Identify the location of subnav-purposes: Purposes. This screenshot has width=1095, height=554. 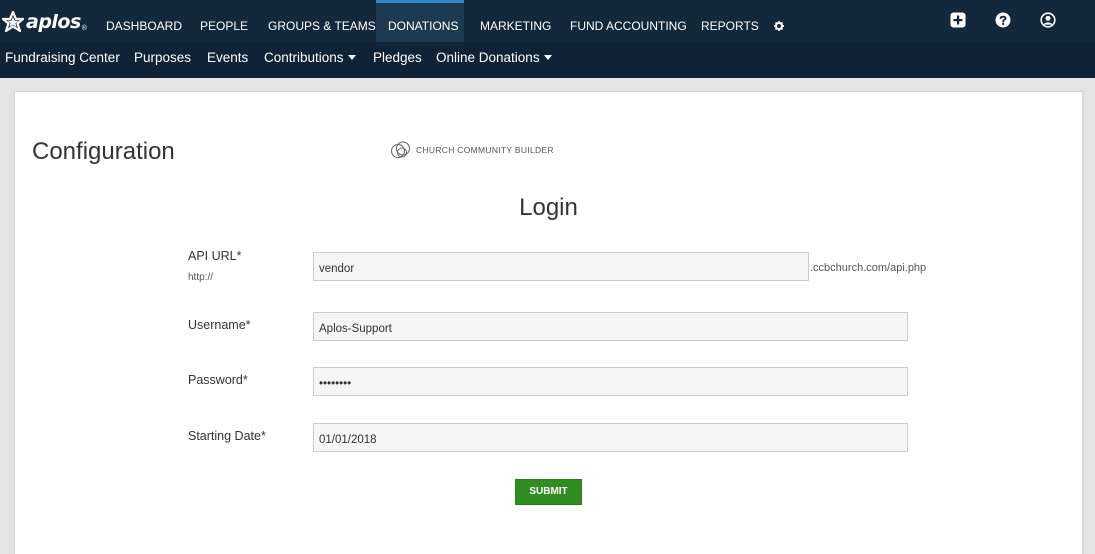
(162, 57).